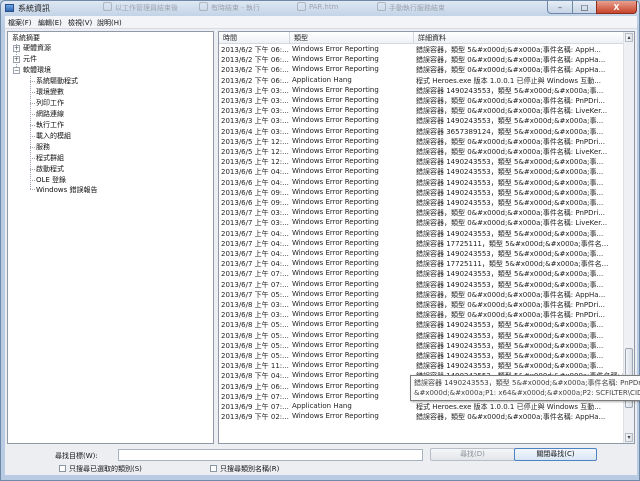 Image resolution: width=640 pixels, height=481 pixels. Describe the element at coordinates (62, 468) in the screenshot. I see `search-selected-category-checkbox` at that location.